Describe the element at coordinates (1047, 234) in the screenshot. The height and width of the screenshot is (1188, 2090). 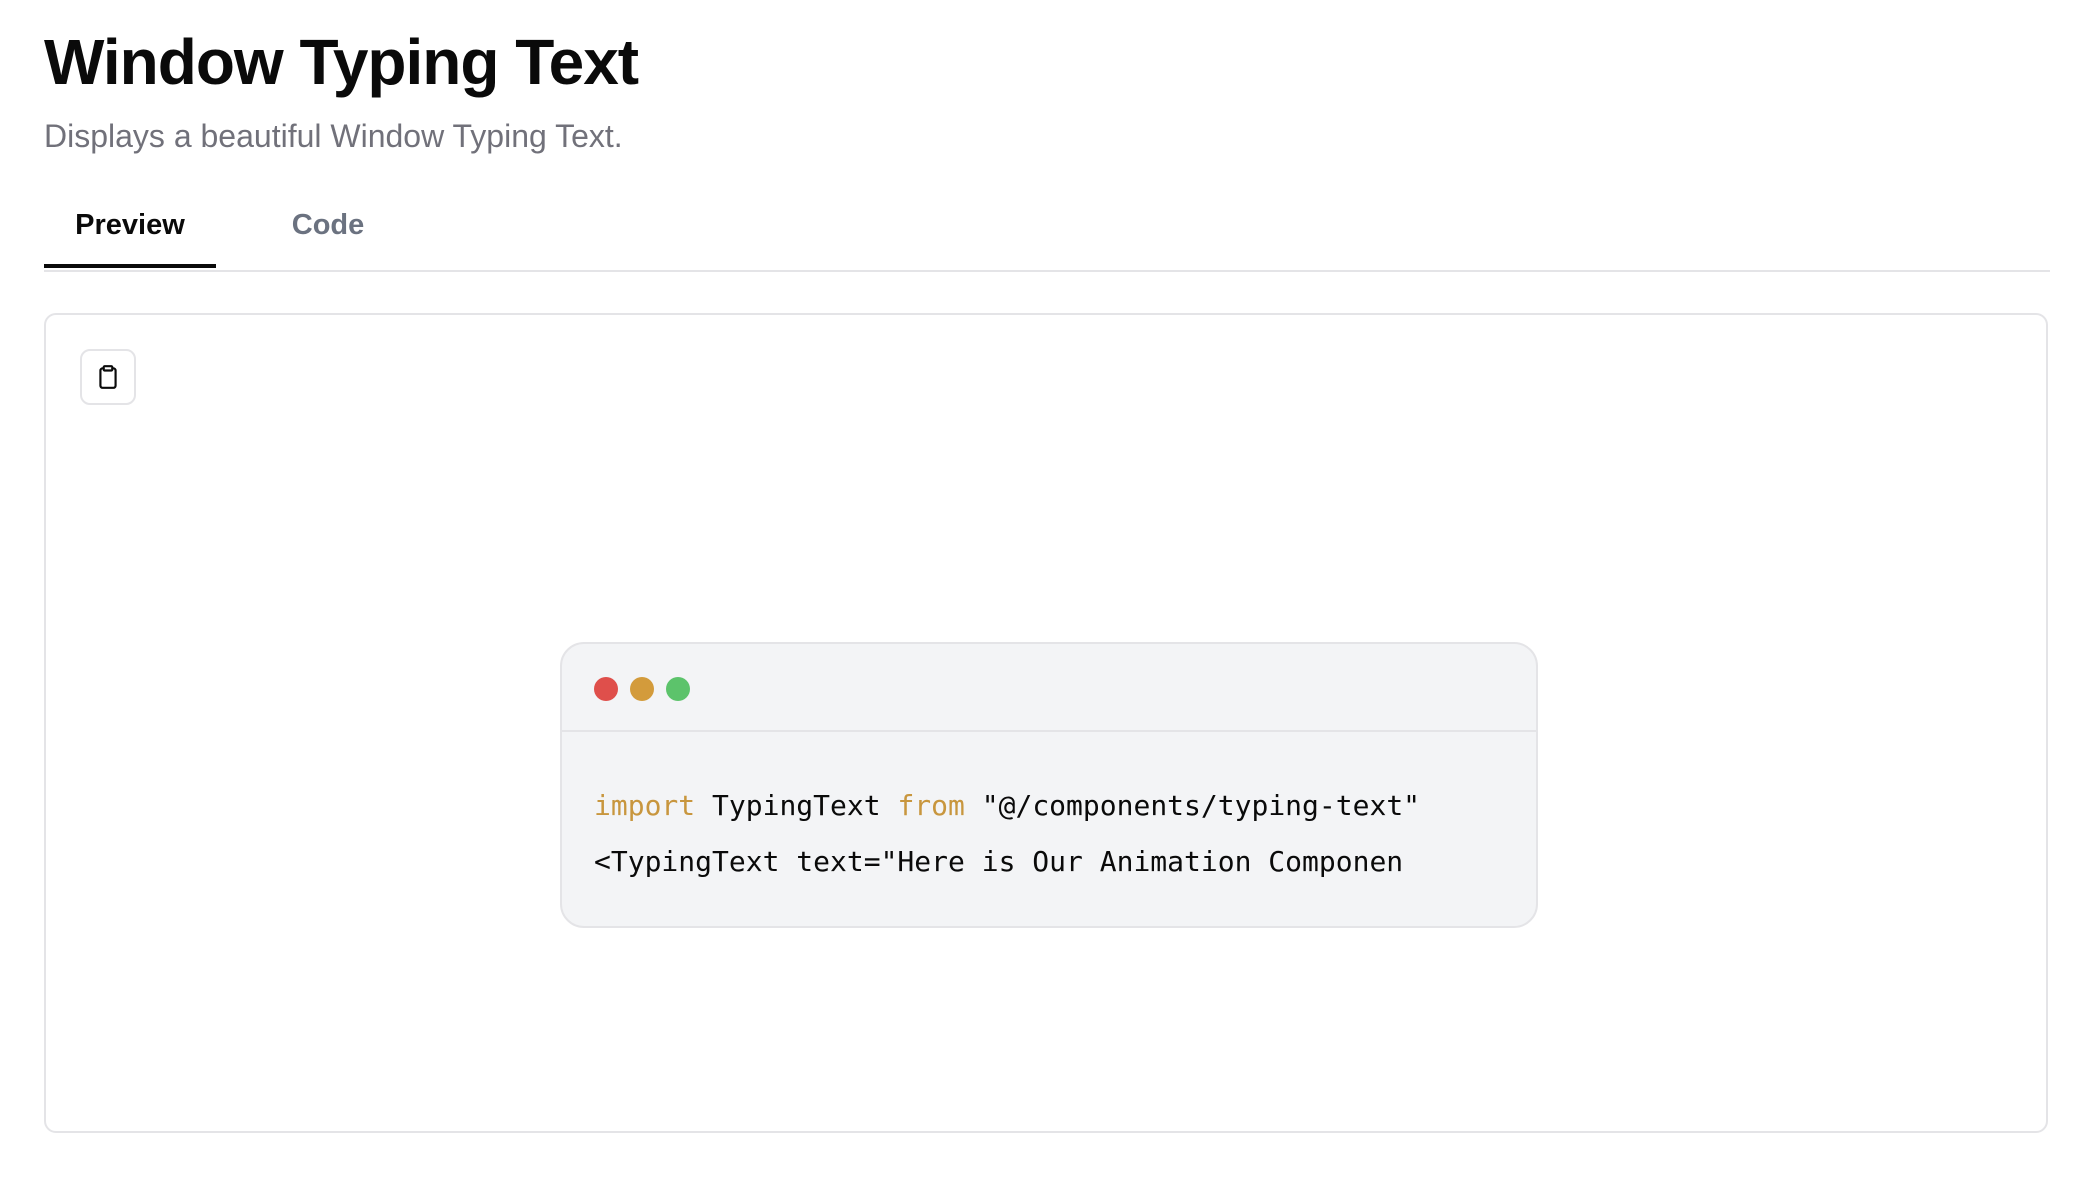
I see `tab-bar: Preview Code` at that location.